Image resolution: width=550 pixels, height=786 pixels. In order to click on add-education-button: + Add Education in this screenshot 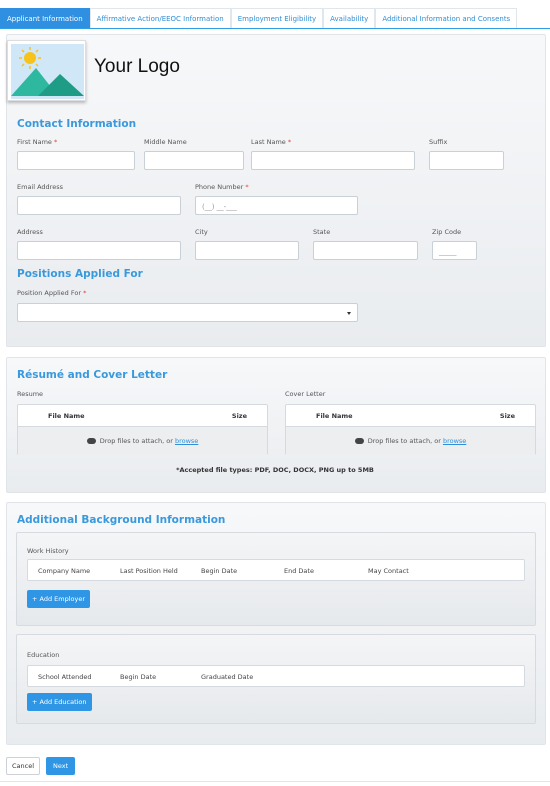, I will do `click(59, 702)`.